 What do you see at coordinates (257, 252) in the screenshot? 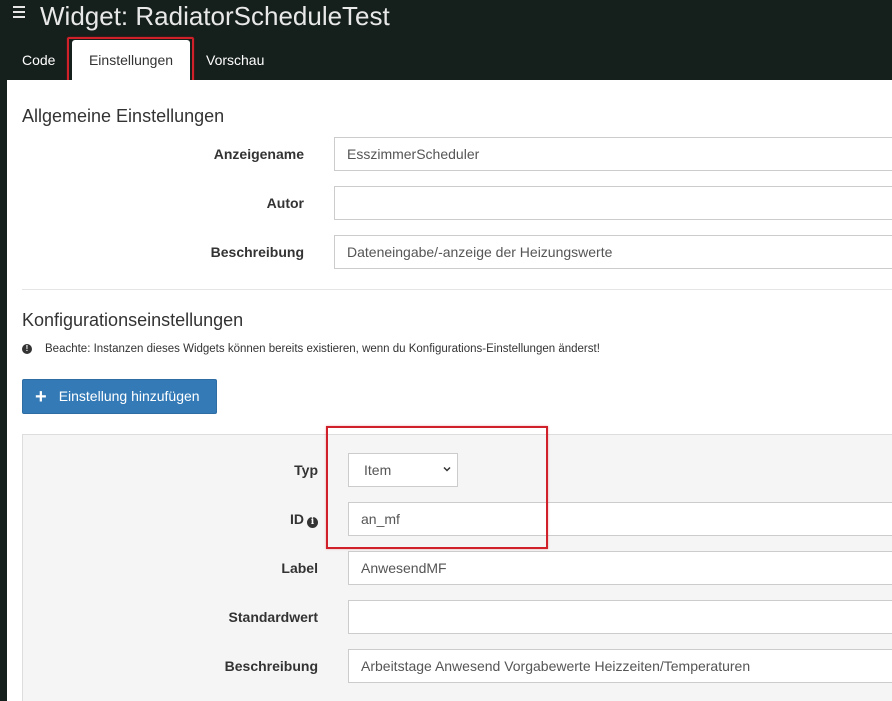
I see `beschreibung-label: Beschreibung` at bounding box center [257, 252].